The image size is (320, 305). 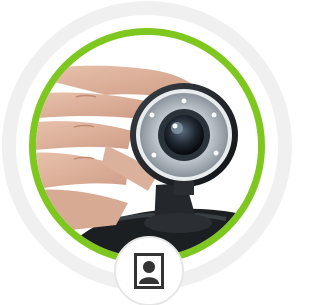 I want to click on contact-card-badge, so click(x=149, y=270).